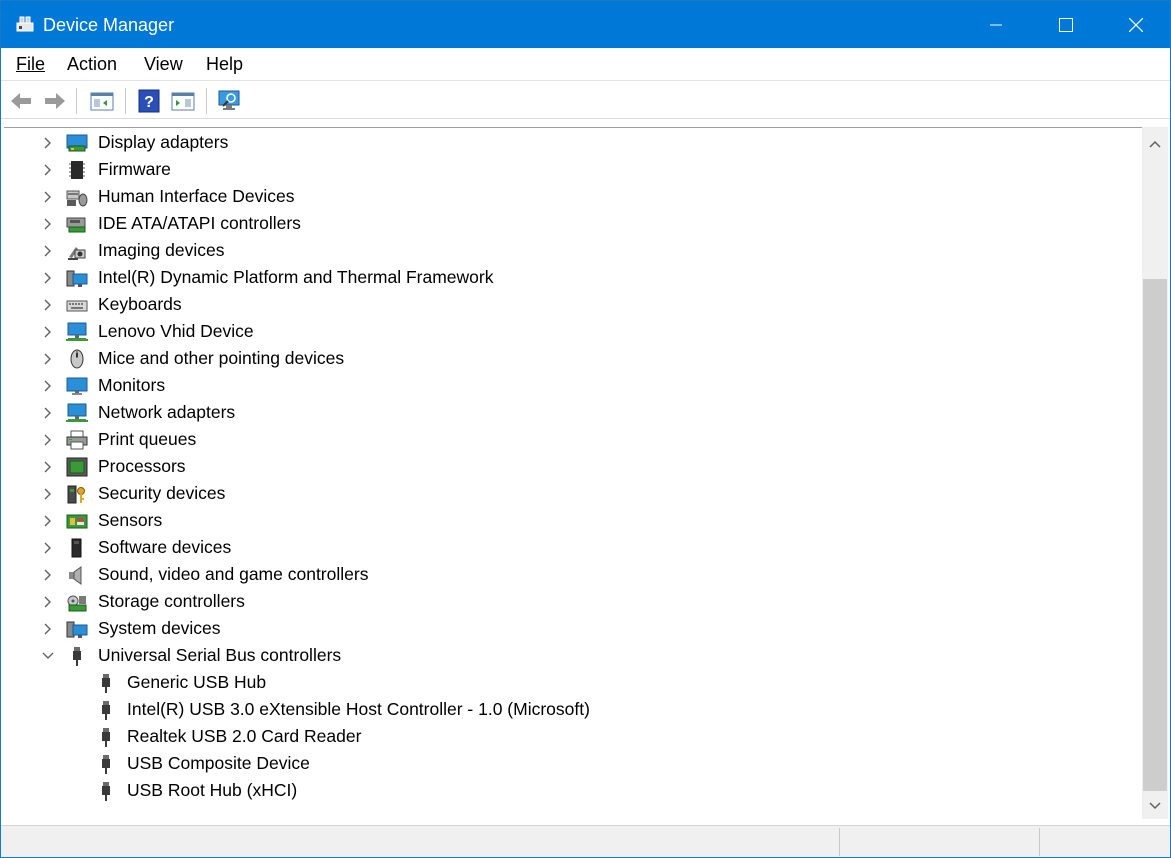 This screenshot has height=858, width=1171. I want to click on forward-button, so click(55, 101).